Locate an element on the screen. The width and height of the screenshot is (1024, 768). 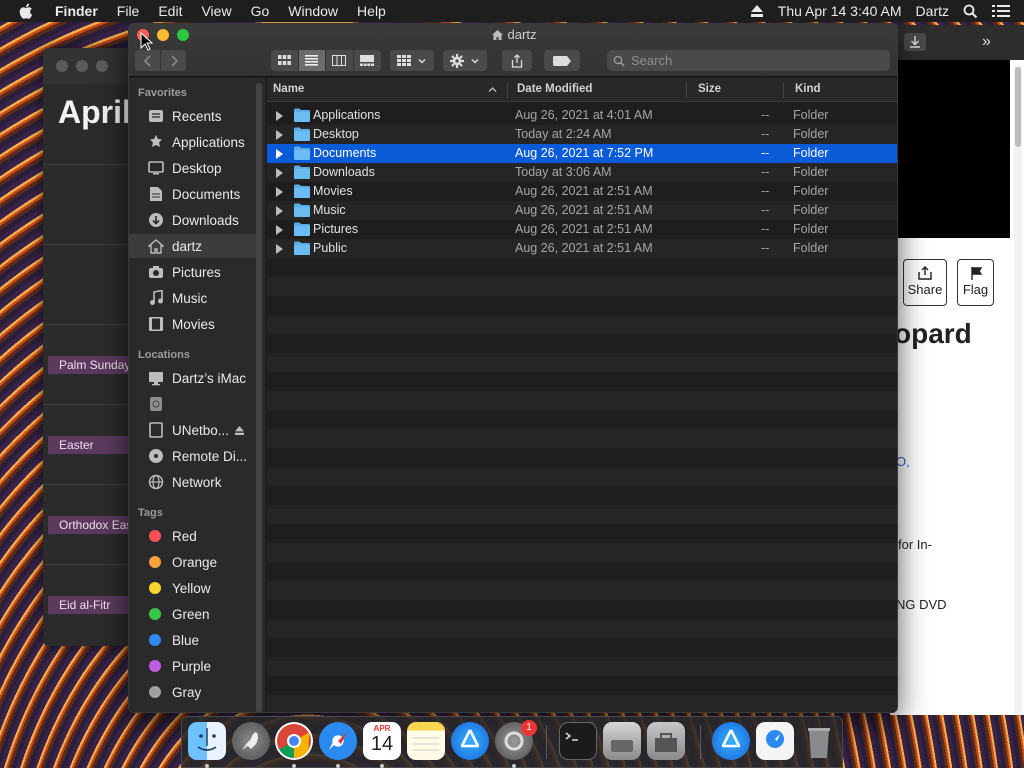
file-date: Aug 26, 2021 at 2:51 AM is located at coordinates (584, 191).